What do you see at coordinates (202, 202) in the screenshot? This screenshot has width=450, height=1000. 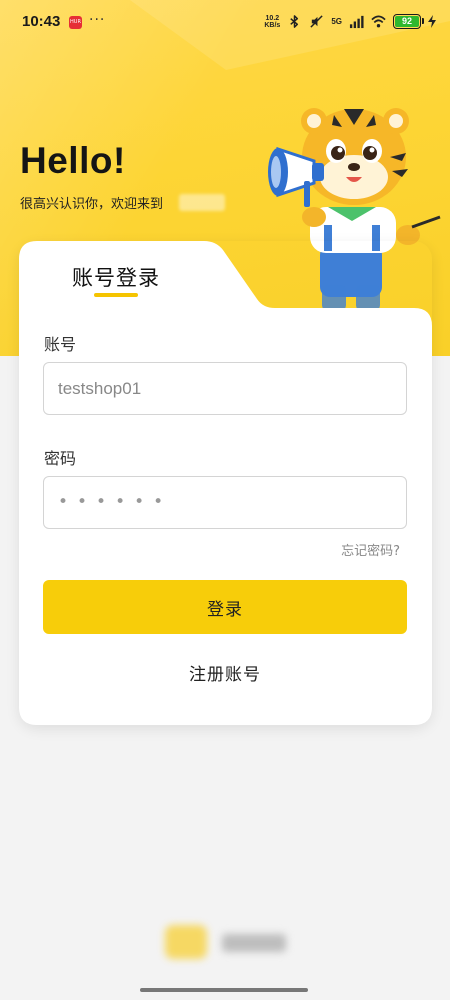 I see `blurred-app-name` at bounding box center [202, 202].